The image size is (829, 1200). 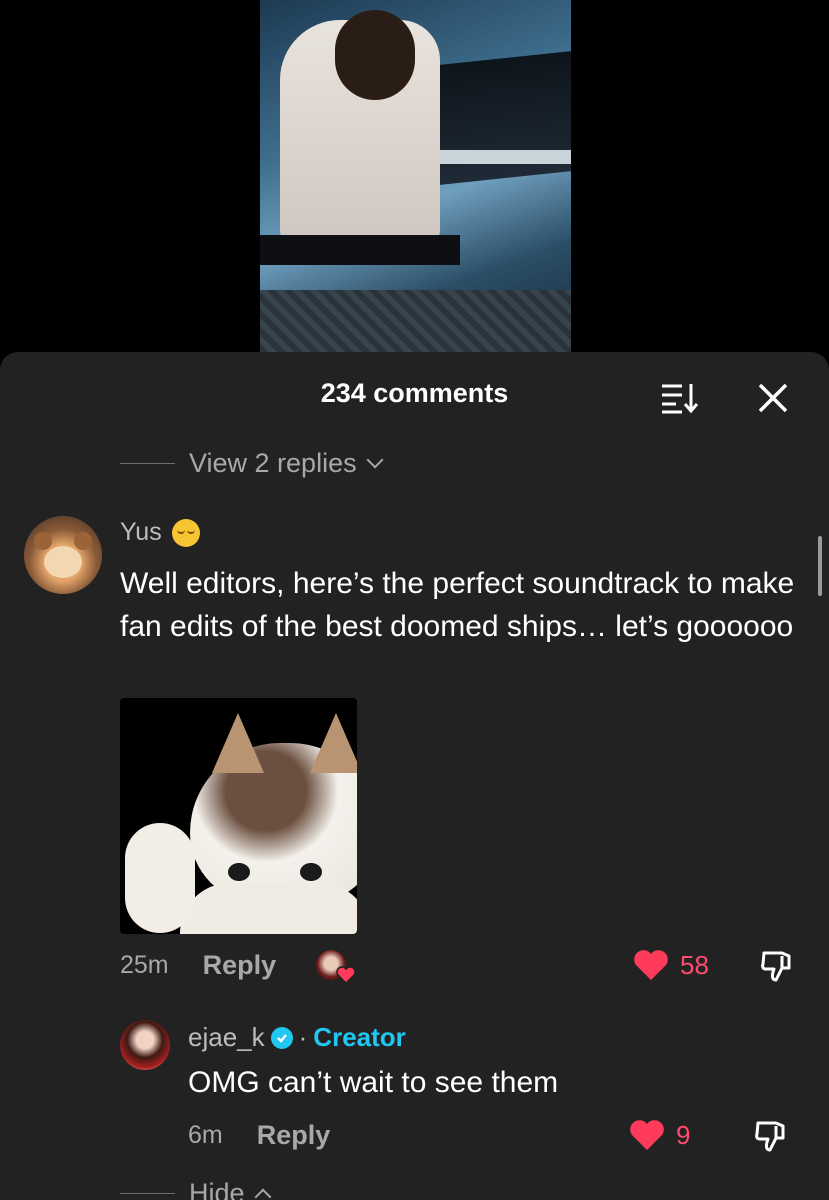 I want to click on hair-image, so click(x=375, y=55).